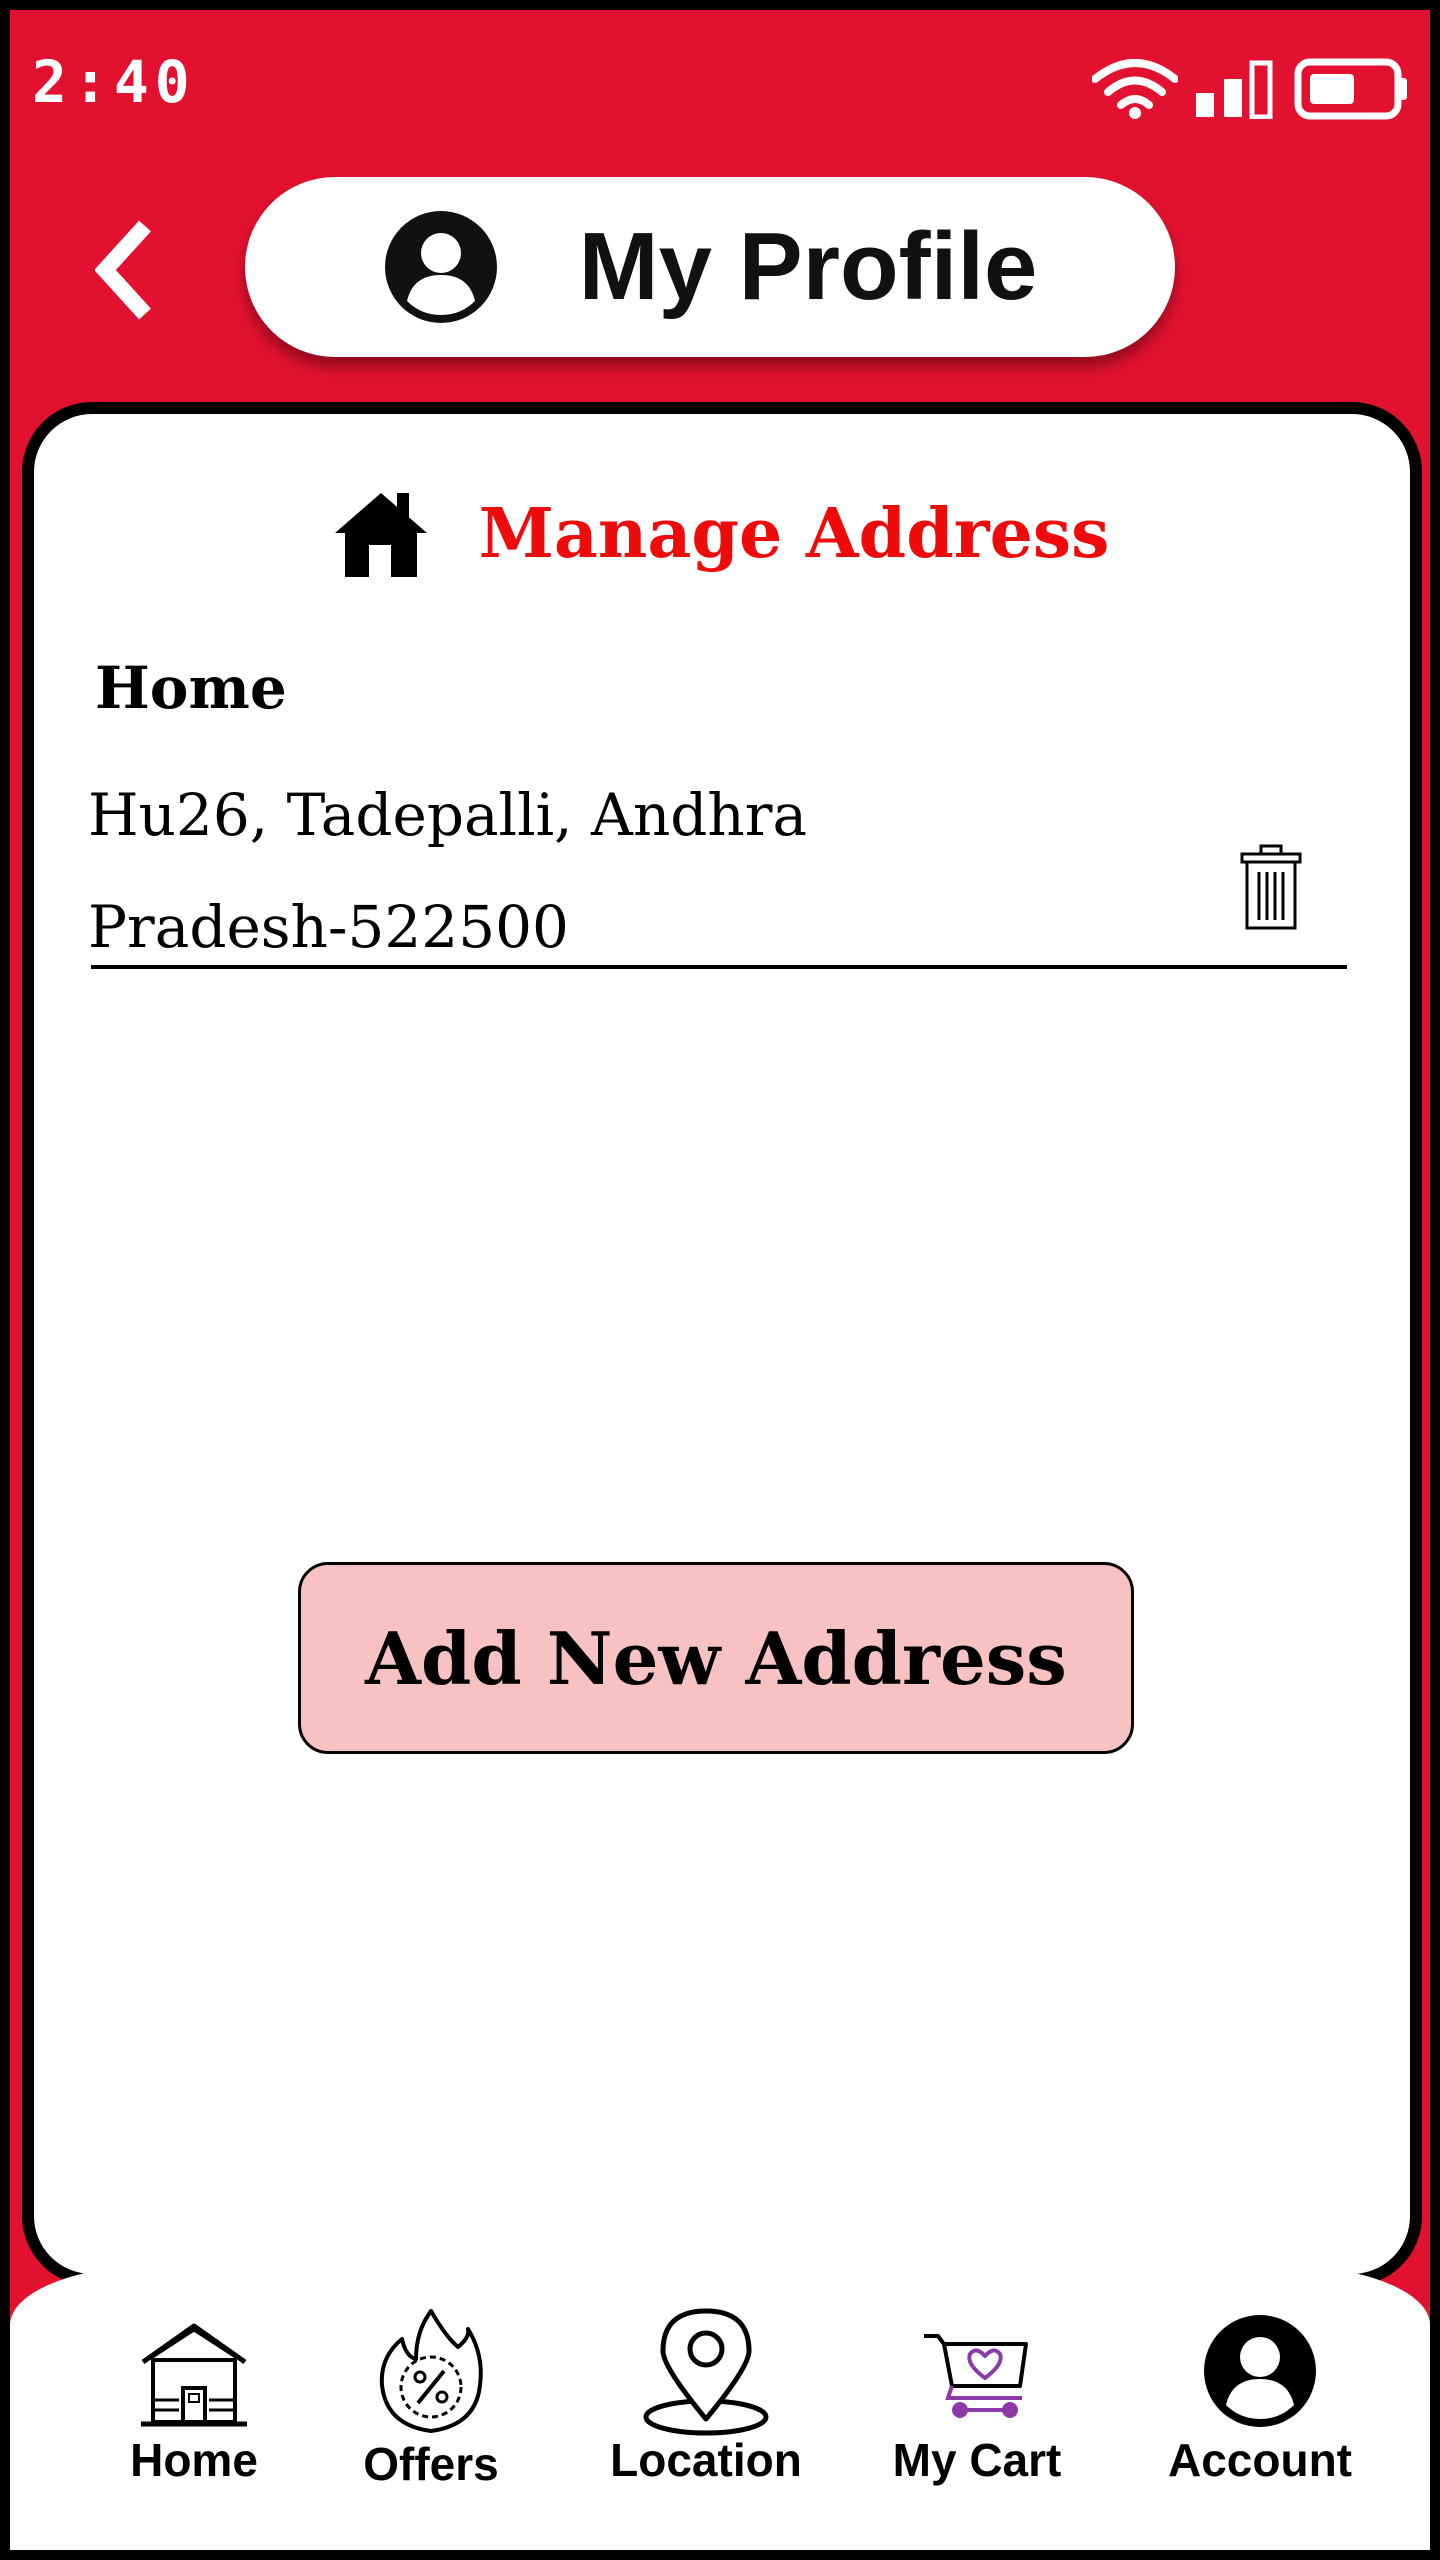 Image resolution: width=1440 pixels, height=2560 pixels. What do you see at coordinates (1260, 2460) in the screenshot?
I see `nav-label: Account` at bounding box center [1260, 2460].